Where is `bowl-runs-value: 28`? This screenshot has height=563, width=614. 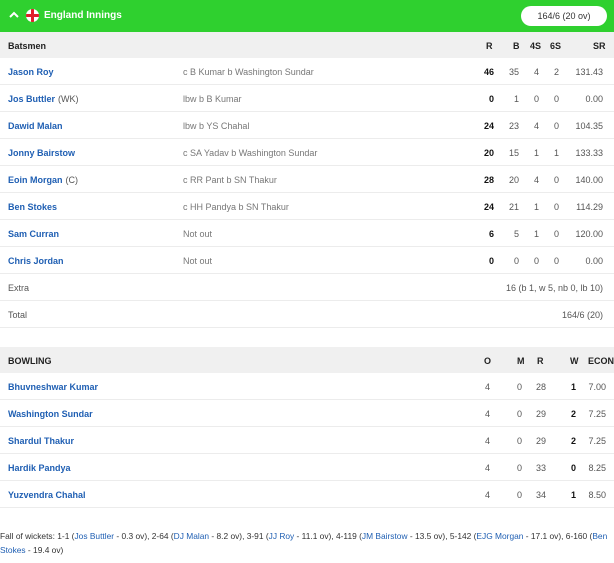
bowl-runs-value: 28 is located at coordinates (540, 387).